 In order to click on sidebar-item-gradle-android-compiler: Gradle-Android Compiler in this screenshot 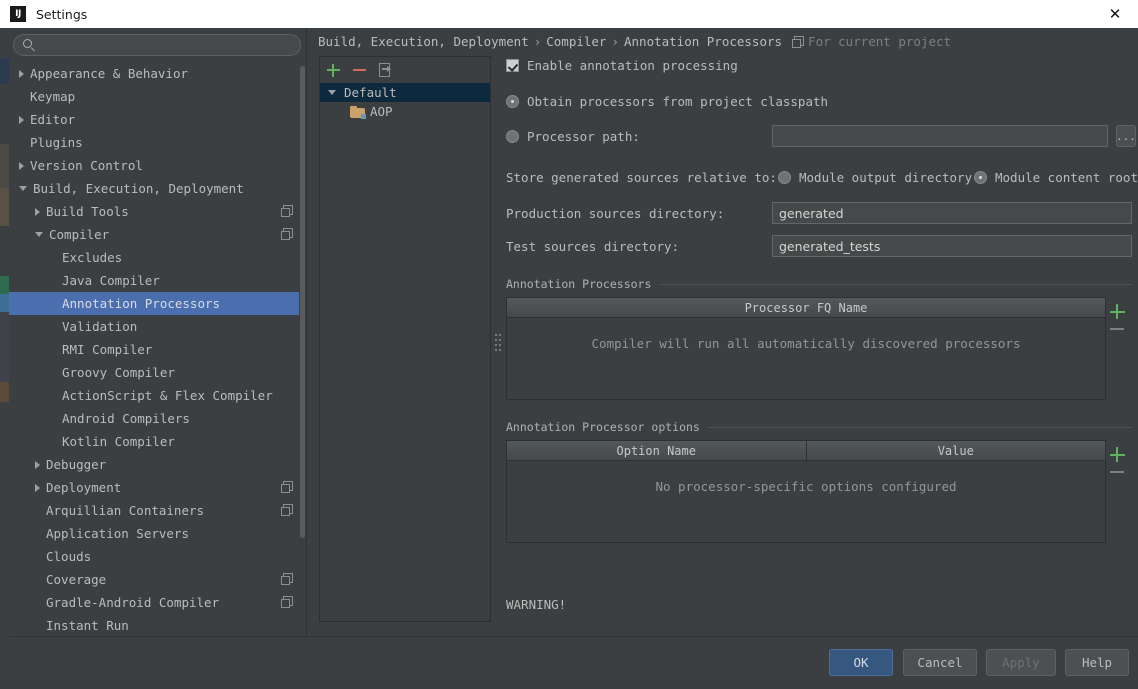, I will do `click(157, 602)`.